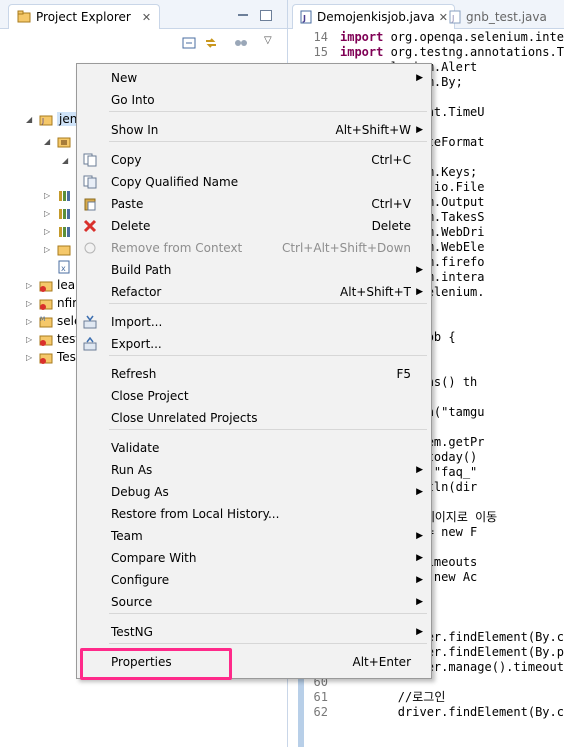 The image size is (564, 747). What do you see at coordinates (254, 558) in the screenshot?
I see `menu-item-compare-with: Compare With ▶` at bounding box center [254, 558].